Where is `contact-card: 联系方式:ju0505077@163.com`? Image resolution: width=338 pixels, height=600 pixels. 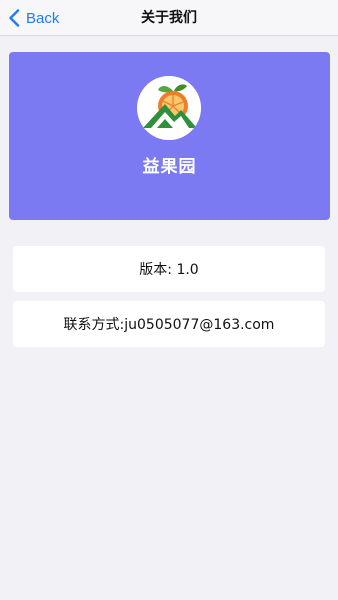 contact-card: 联系方式:ju0505077@163.com is located at coordinates (169, 324).